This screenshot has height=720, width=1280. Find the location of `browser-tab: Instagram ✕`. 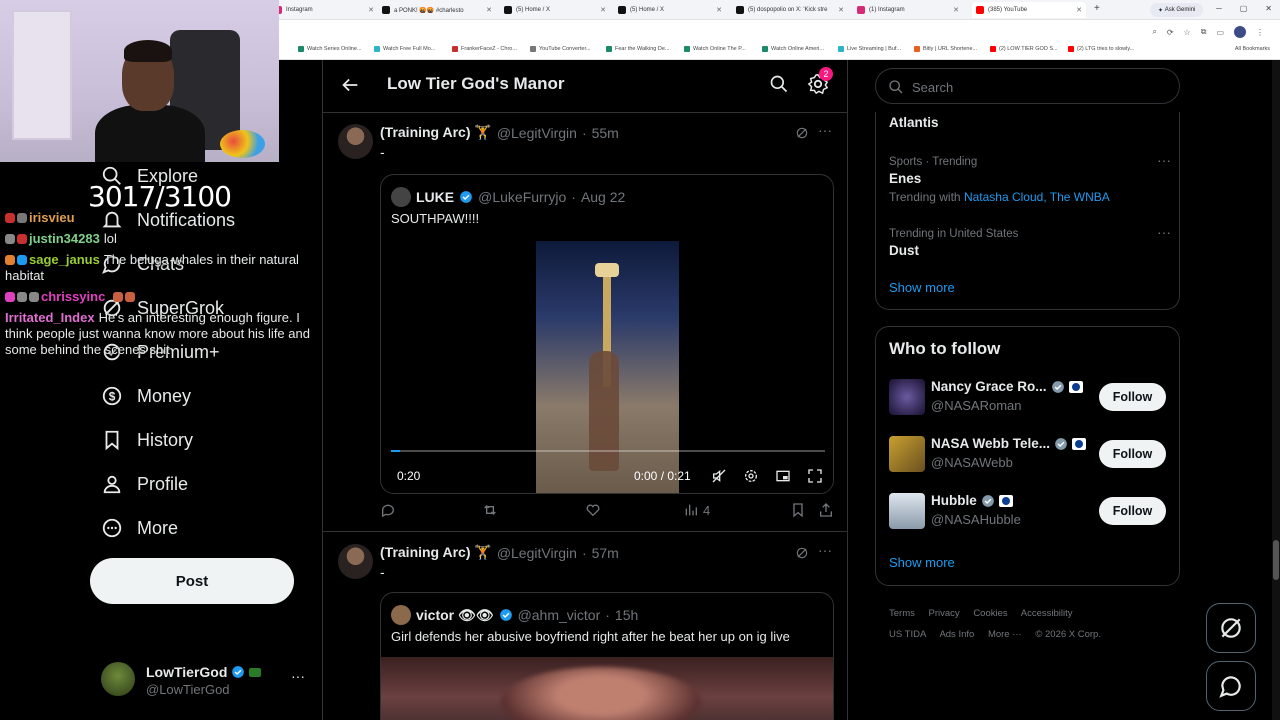

browser-tab: Instagram ✕ is located at coordinates (324, 10).